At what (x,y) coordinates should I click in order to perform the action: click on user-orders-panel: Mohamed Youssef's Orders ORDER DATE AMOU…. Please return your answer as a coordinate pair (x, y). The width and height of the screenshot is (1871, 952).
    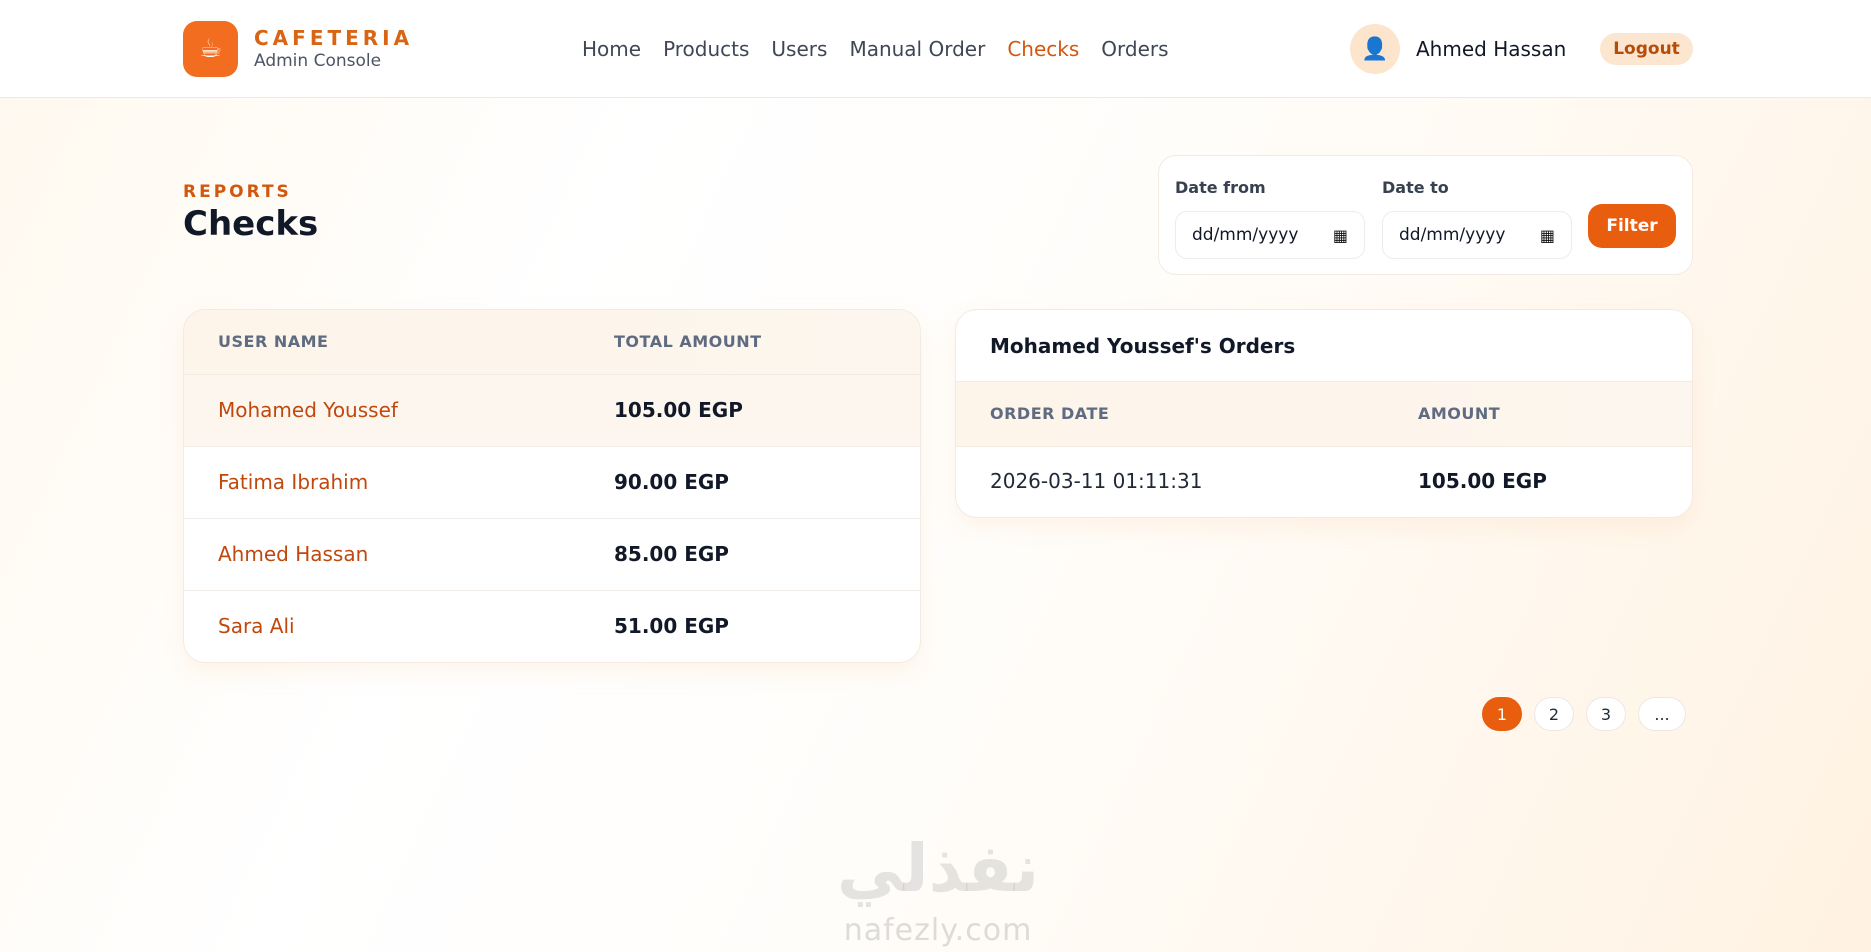
    Looking at the image, I should click on (1324, 413).